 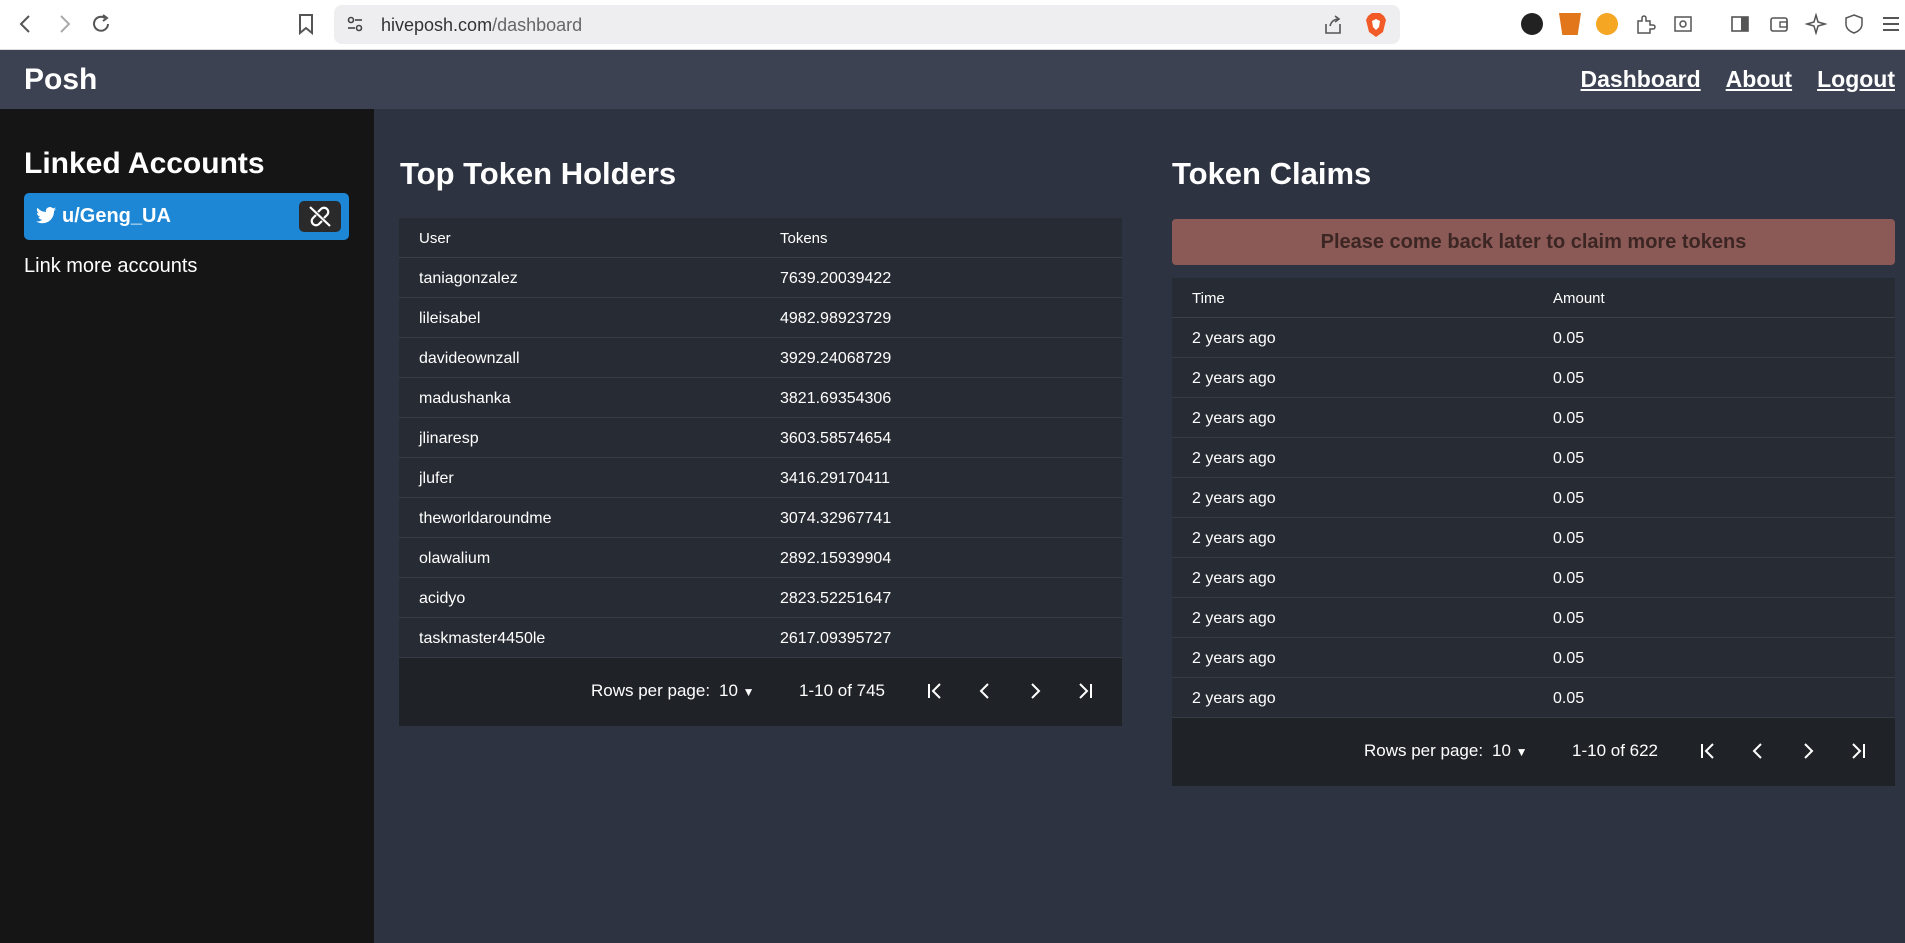 I want to click on table-row: taniagonzalez 7639.20039422, so click(x=760, y=278).